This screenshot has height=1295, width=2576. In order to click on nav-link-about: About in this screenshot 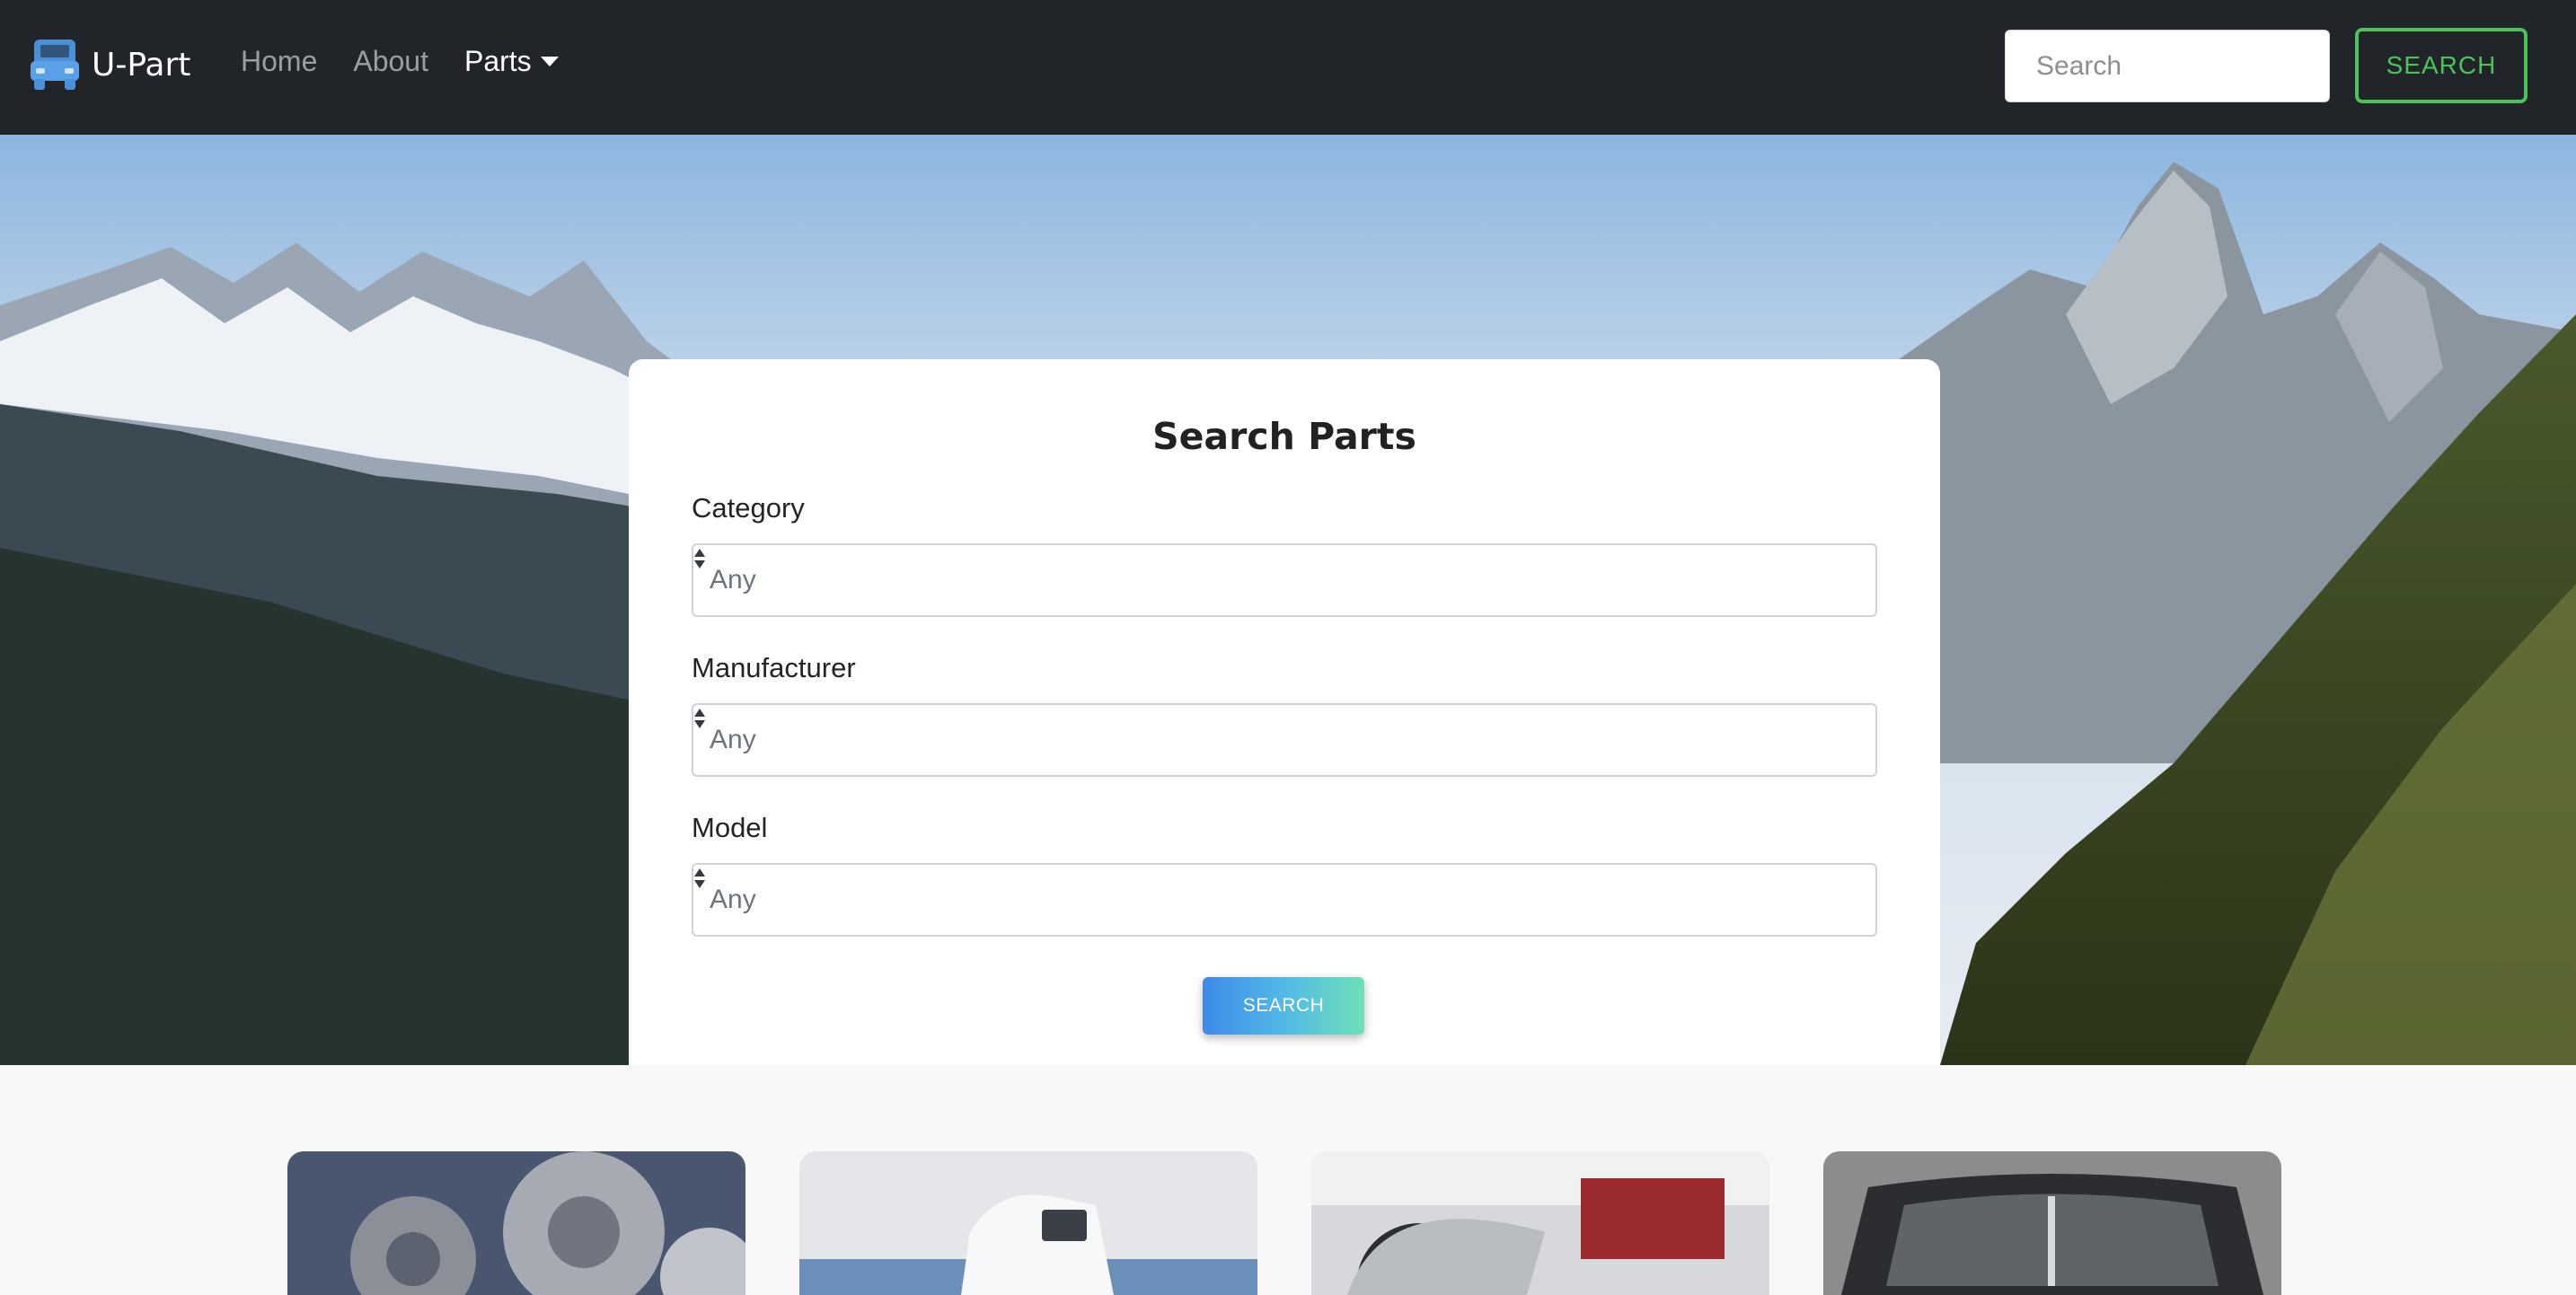, I will do `click(390, 61)`.